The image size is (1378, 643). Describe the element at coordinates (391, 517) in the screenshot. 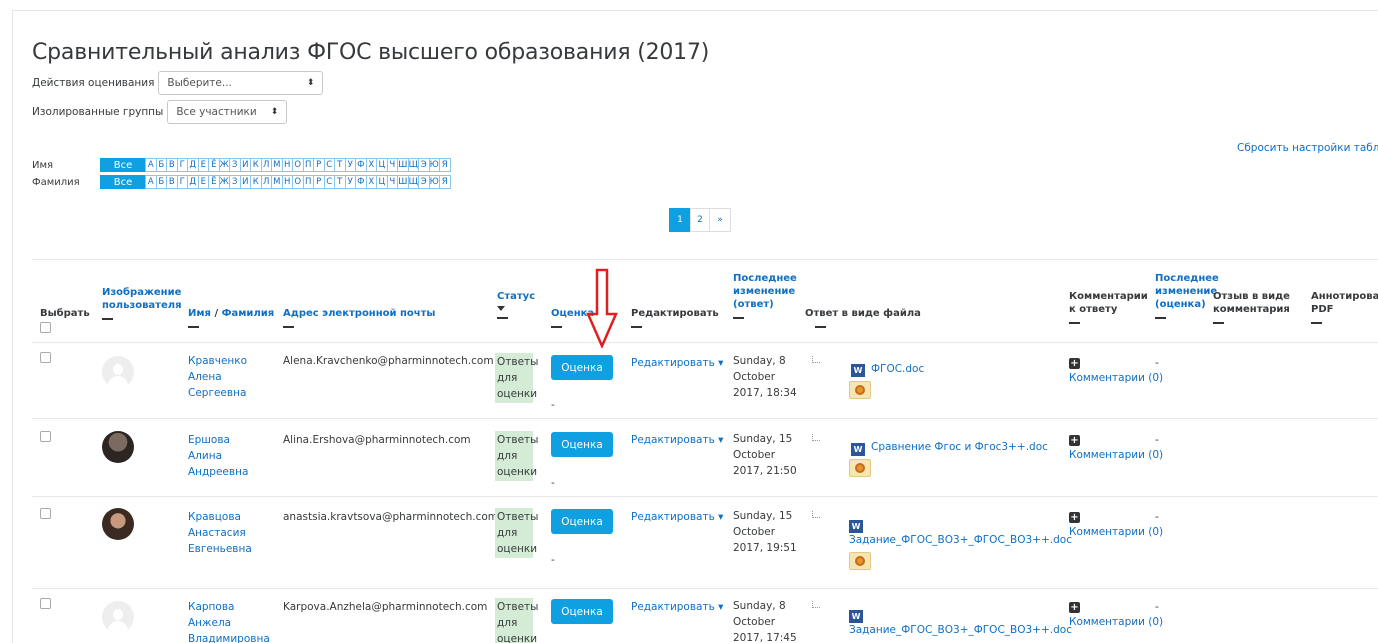

I see `student-email: anastsia.kravtsova@pharminnotech.com` at that location.